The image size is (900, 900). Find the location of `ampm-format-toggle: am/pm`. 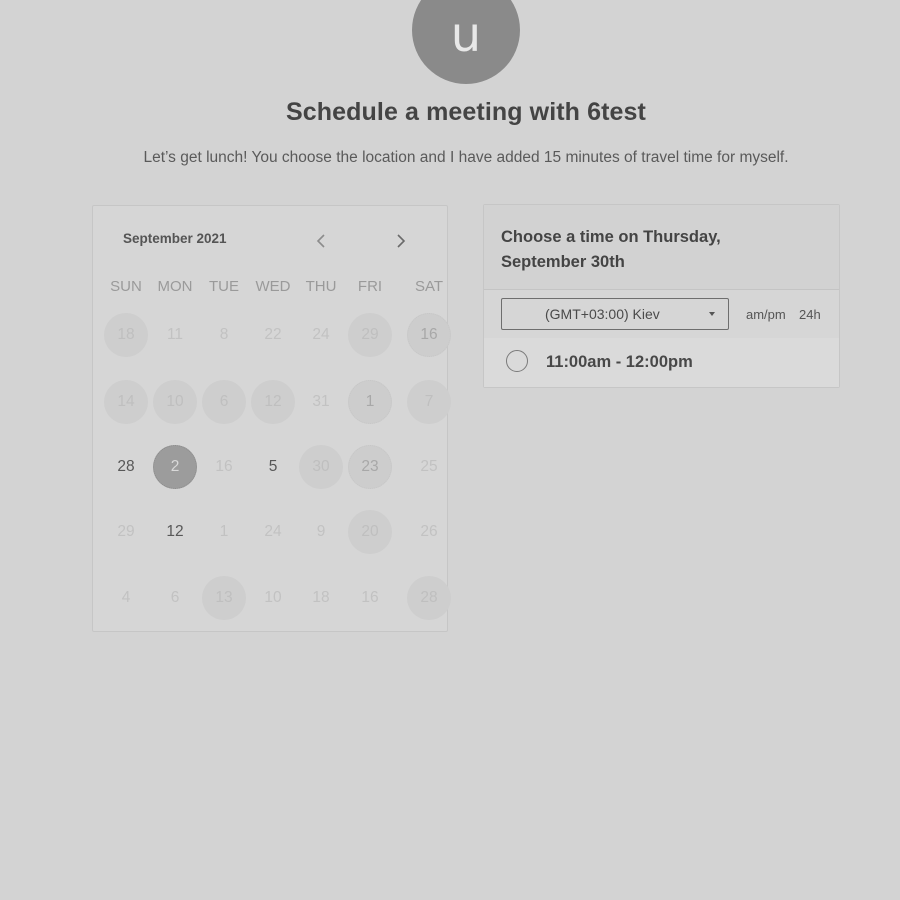

ampm-format-toggle: am/pm is located at coordinates (766, 314).